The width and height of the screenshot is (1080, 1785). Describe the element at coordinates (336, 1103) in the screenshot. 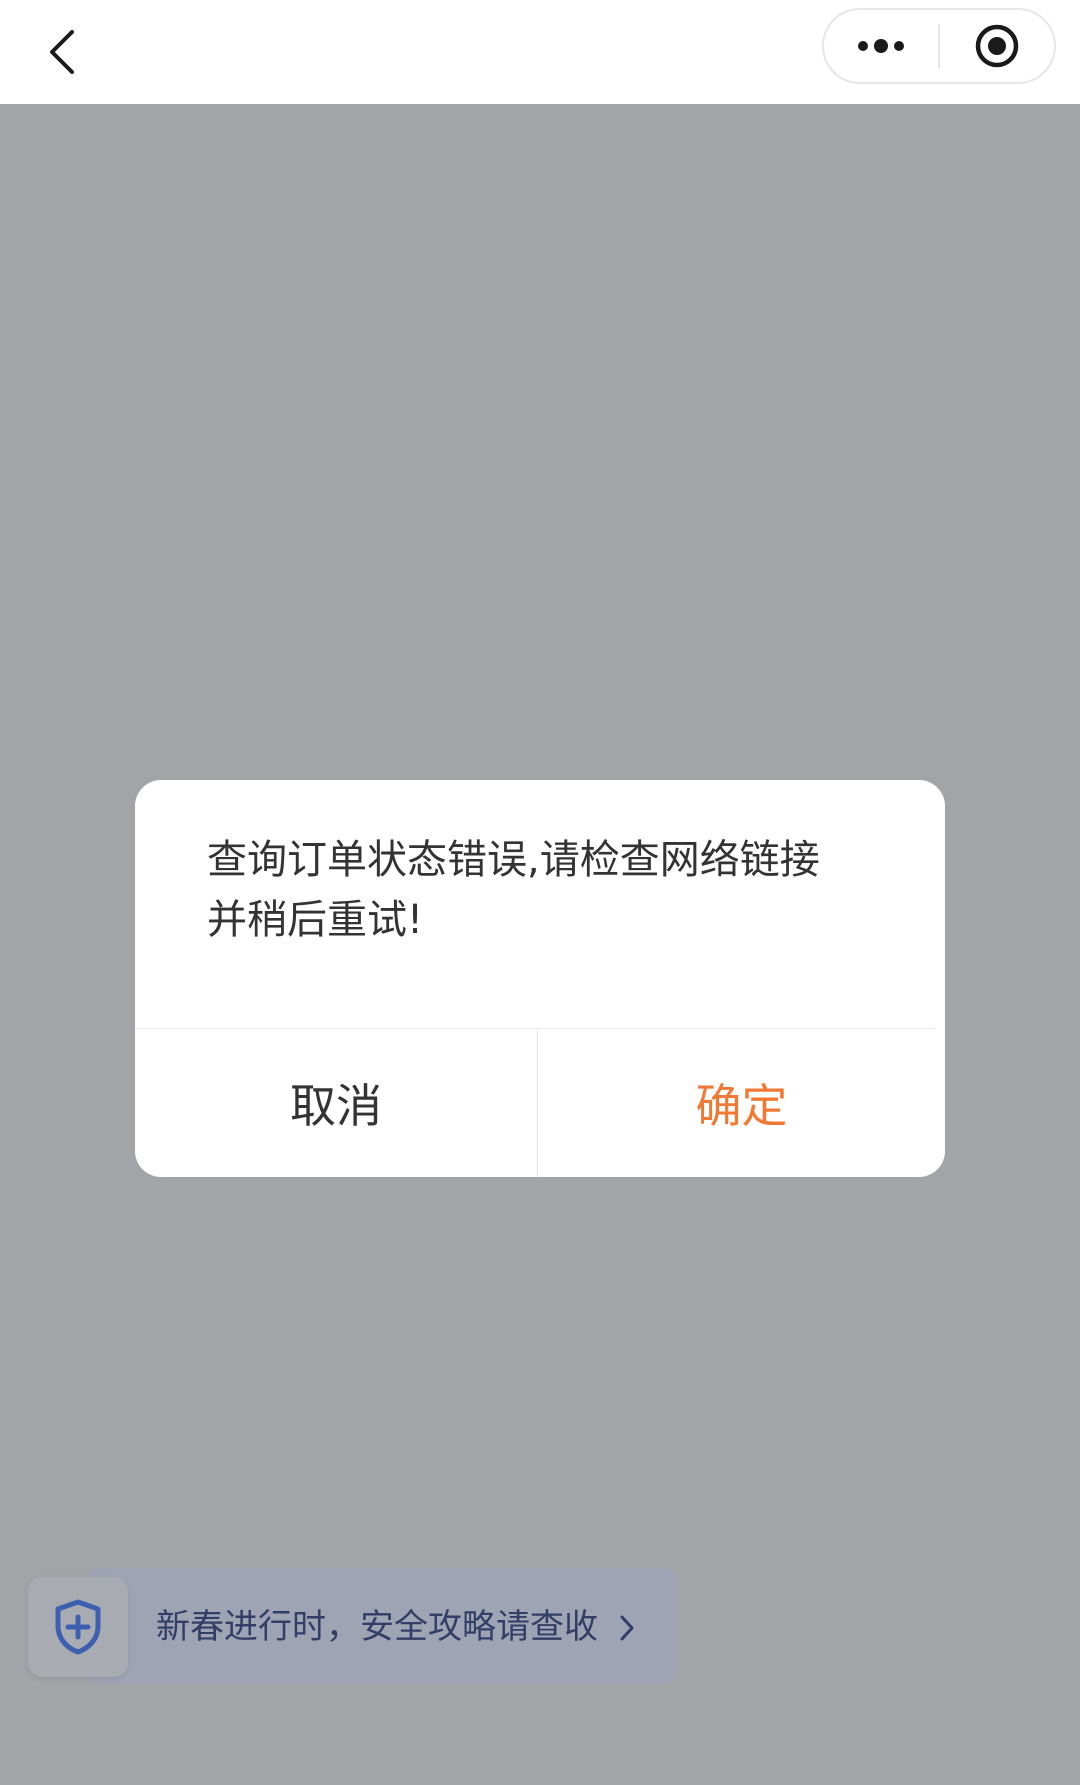

I see `cancel-button: 取消` at that location.